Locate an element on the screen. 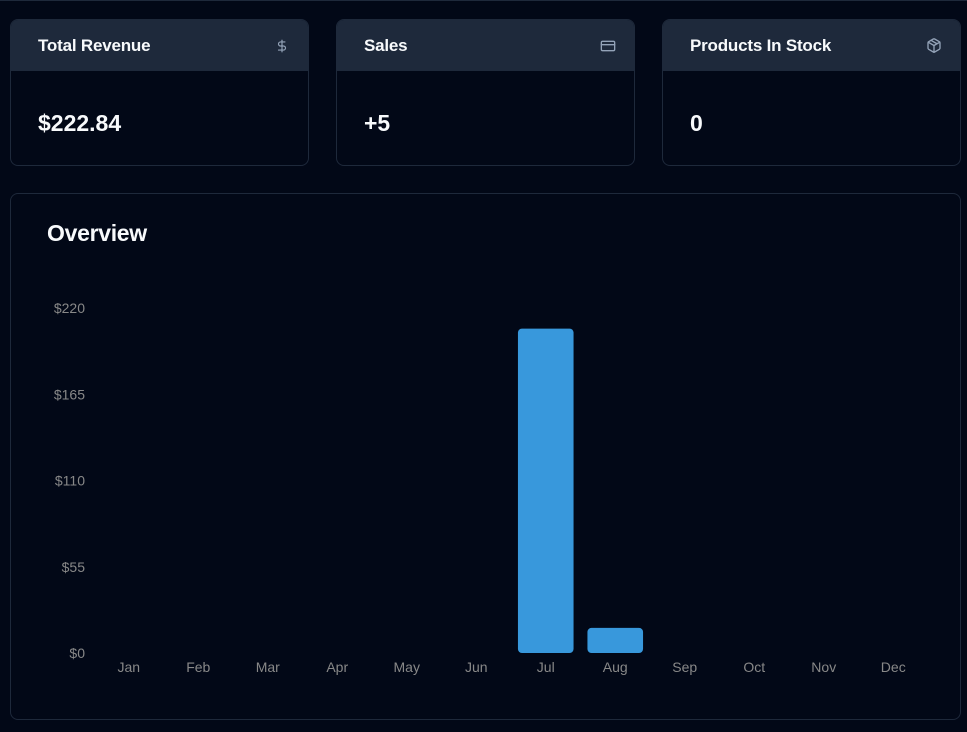  x-tick-label: Aug is located at coordinates (615, 667).